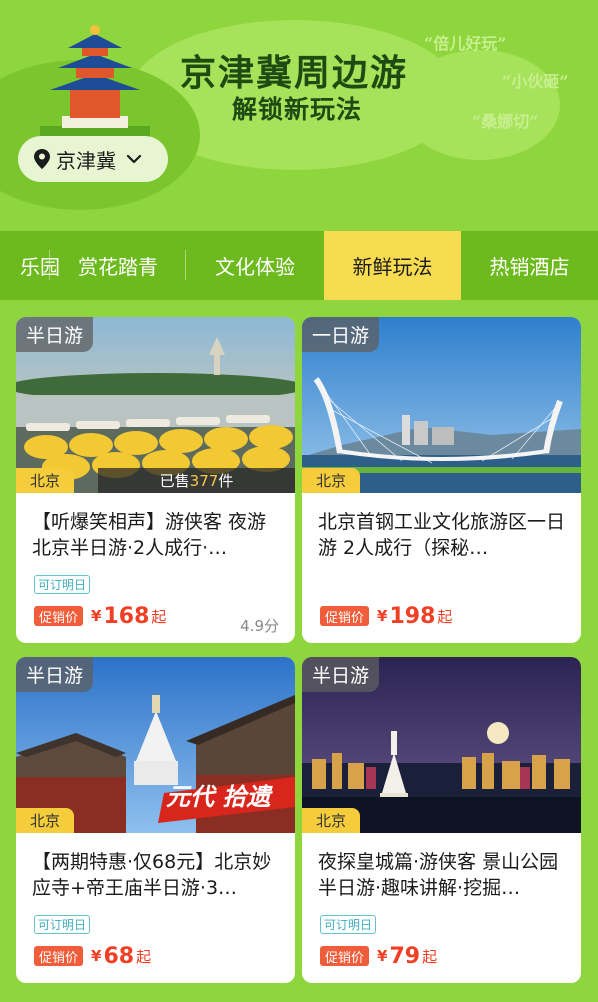  I want to click on price-row: 促销价 ¥ 168 起, so click(100, 616).